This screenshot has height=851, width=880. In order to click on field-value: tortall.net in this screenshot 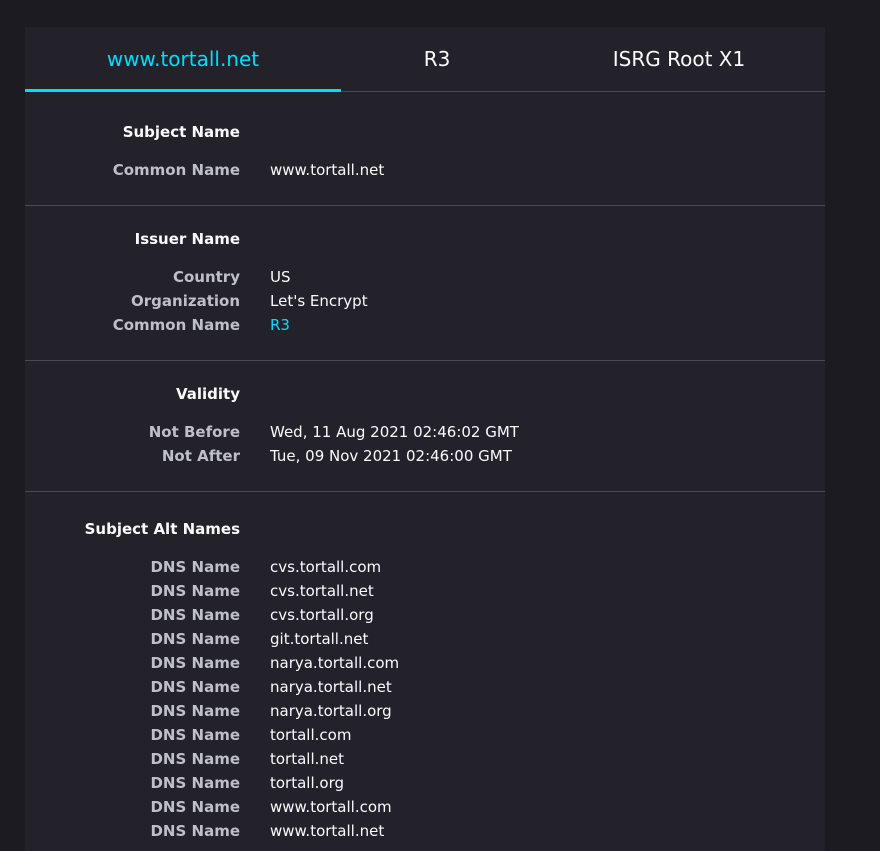, I will do `click(307, 759)`.